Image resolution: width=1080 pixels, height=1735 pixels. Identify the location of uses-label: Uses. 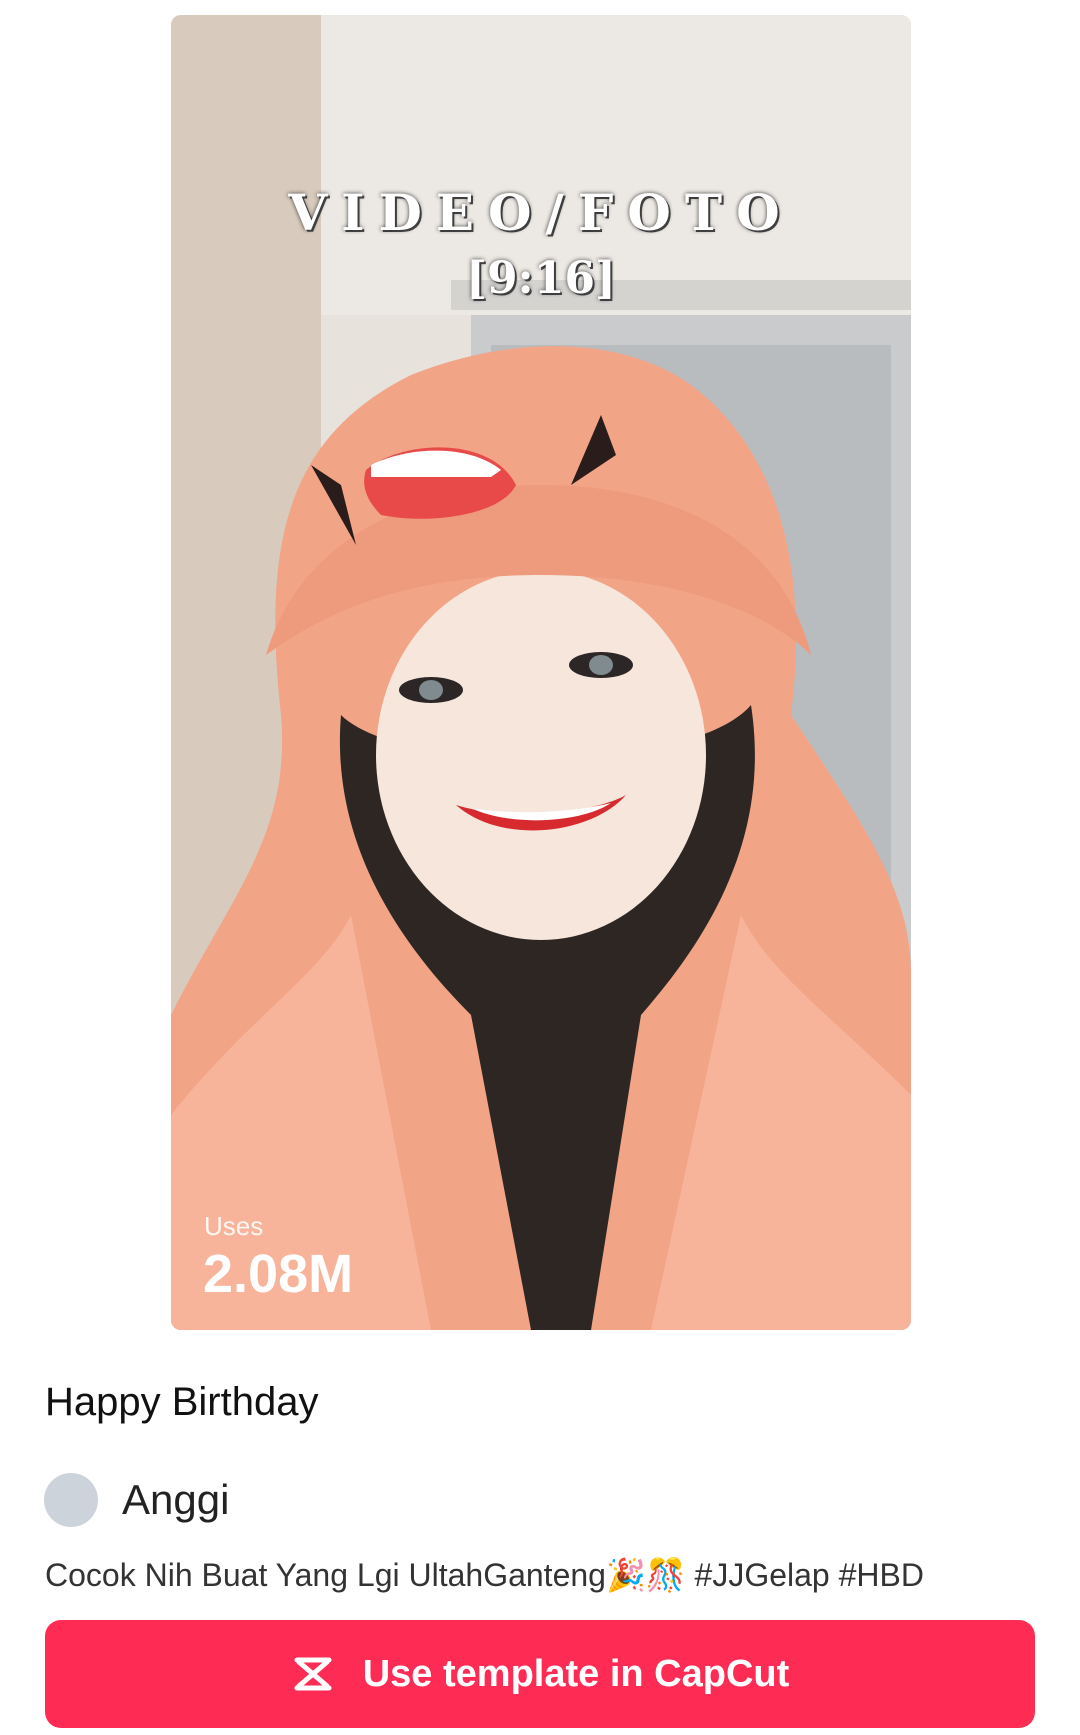
(234, 1226).